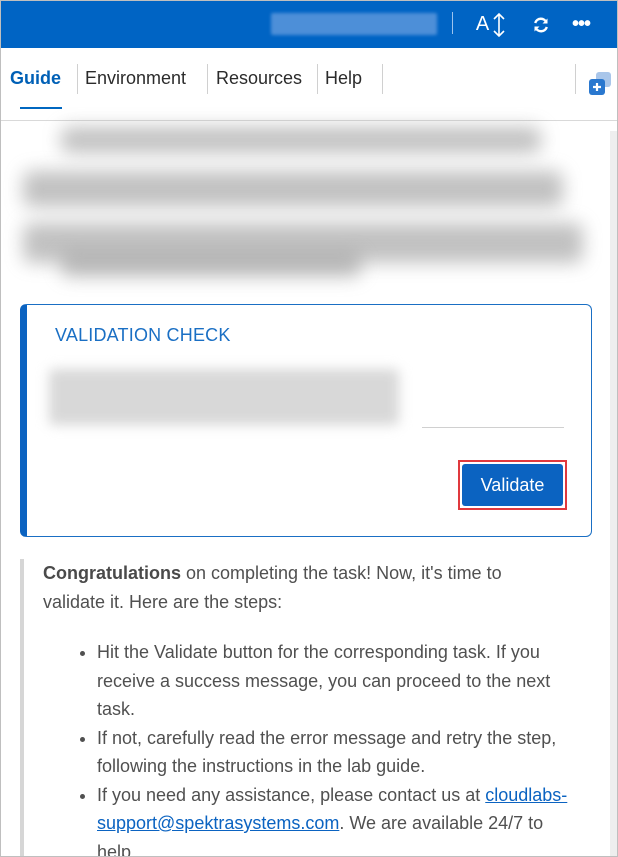 The image size is (618, 857). Describe the element at coordinates (512, 485) in the screenshot. I see `validate-button: Validate` at that location.